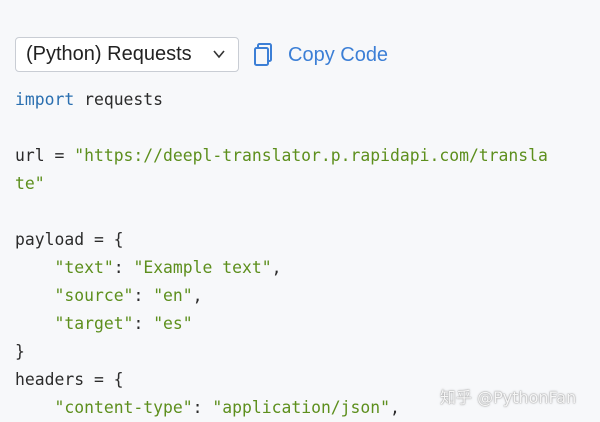 The width and height of the screenshot is (600, 422). I want to click on code-string: "text", so click(84, 267).